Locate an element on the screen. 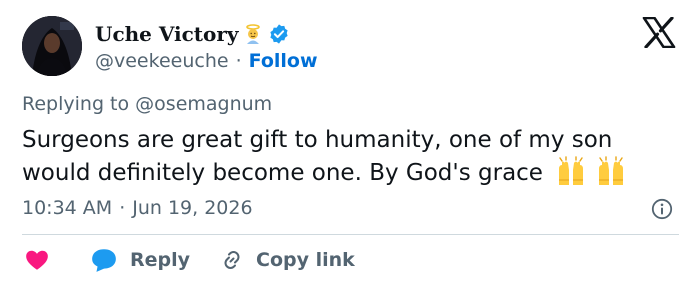 The width and height of the screenshot is (700, 287). link-icon is located at coordinates (232, 260).